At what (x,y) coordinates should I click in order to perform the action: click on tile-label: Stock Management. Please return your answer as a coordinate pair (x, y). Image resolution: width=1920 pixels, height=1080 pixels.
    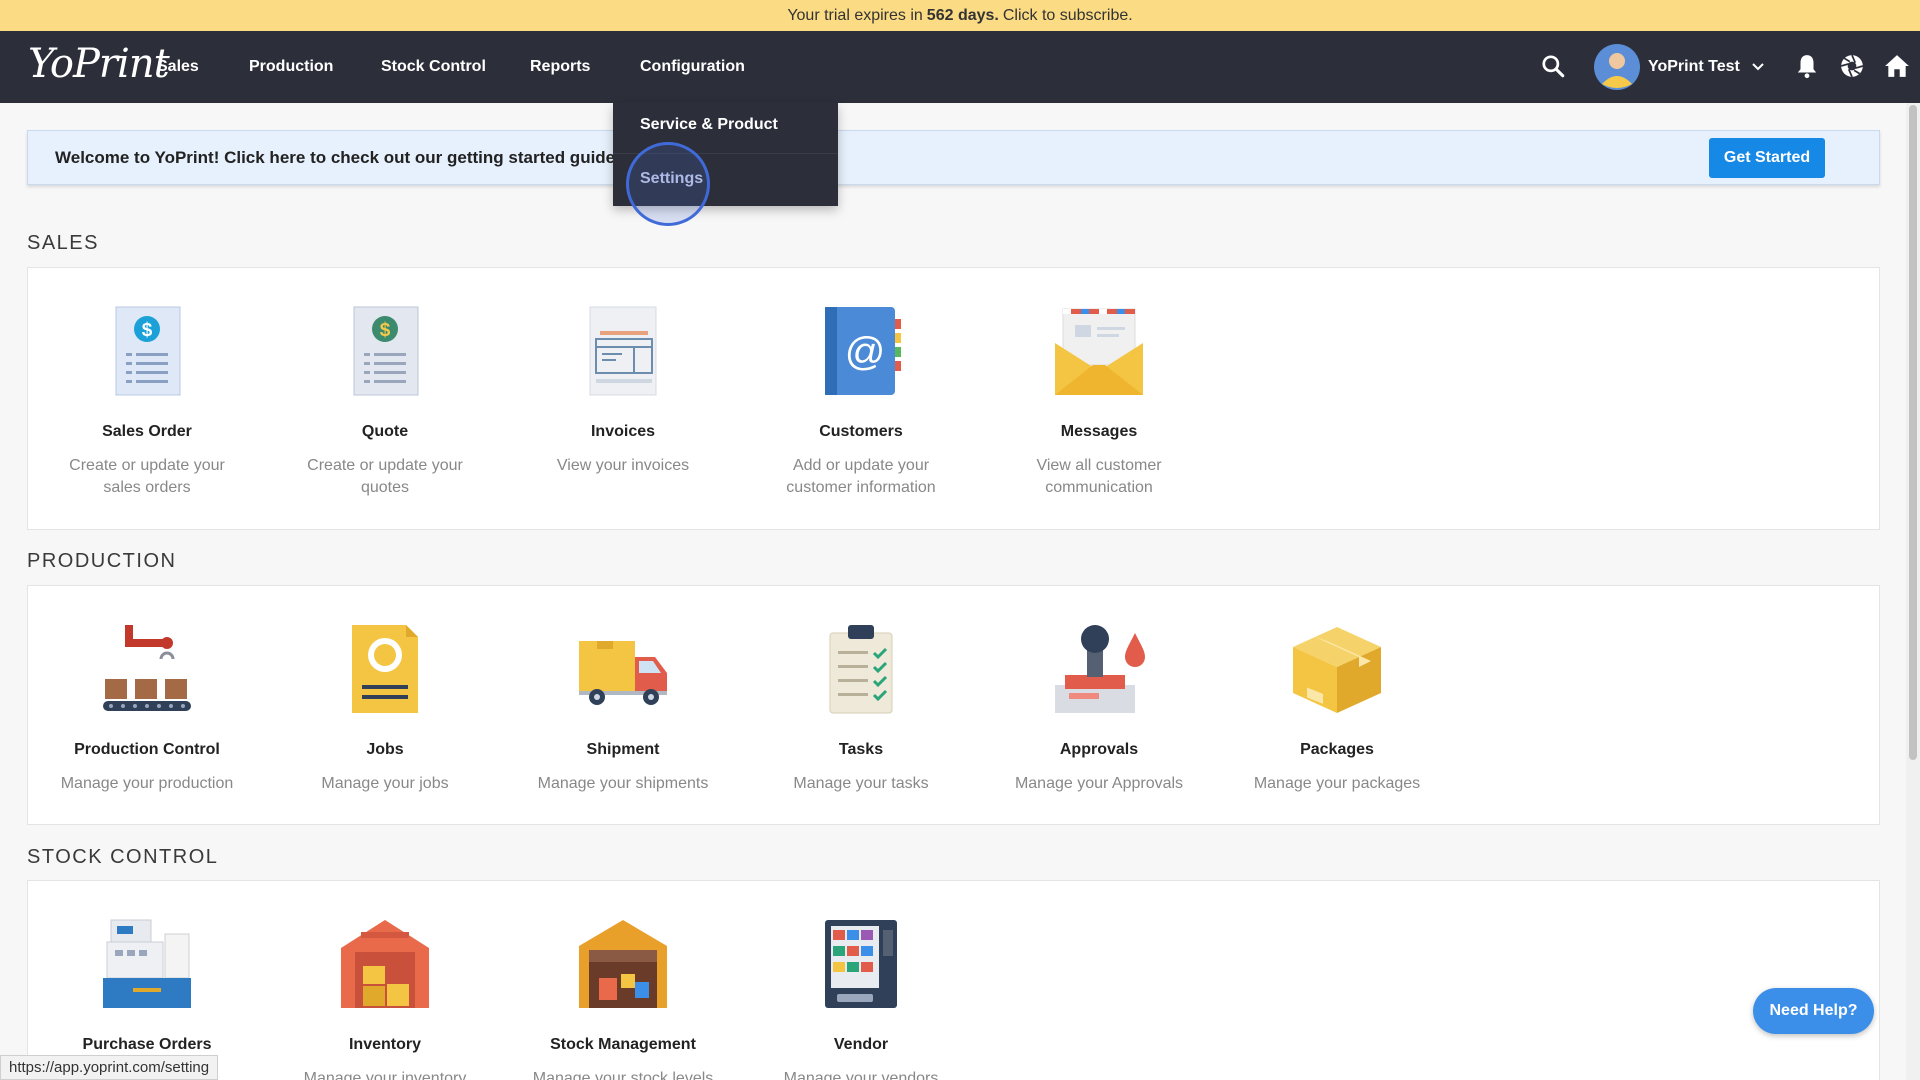
    Looking at the image, I should click on (623, 1044).